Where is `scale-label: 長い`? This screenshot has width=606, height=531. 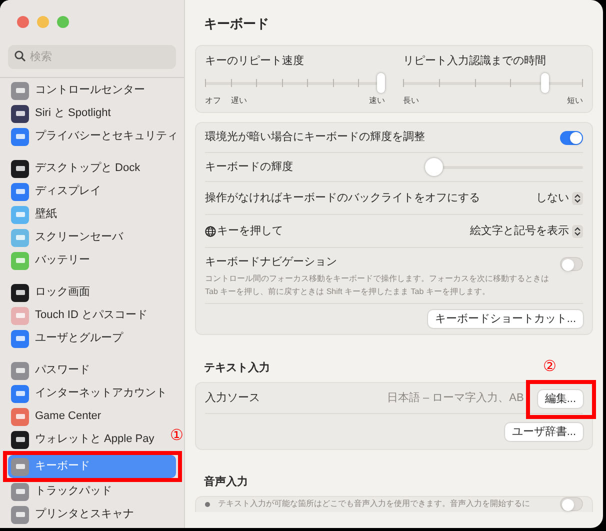
scale-label: 長い is located at coordinates (411, 101).